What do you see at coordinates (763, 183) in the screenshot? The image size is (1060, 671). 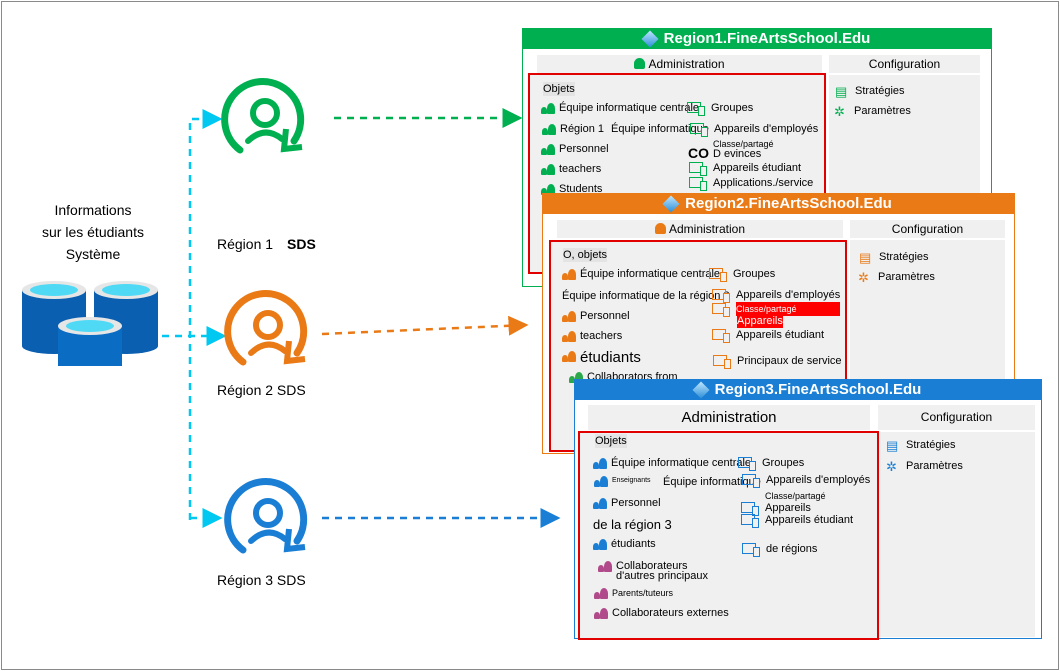 I see `object-item: Applications./service` at bounding box center [763, 183].